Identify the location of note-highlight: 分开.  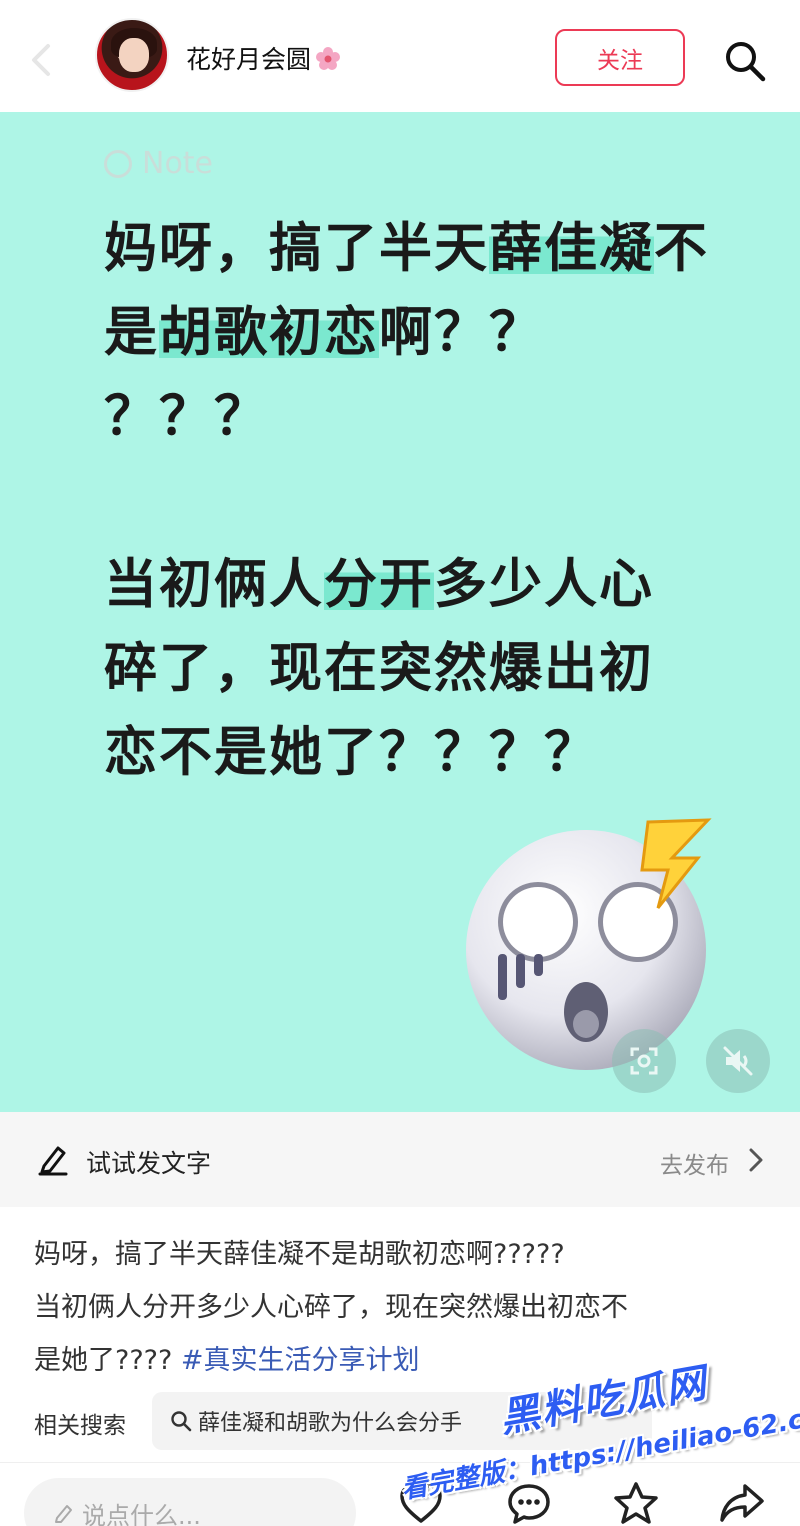
(379, 584).